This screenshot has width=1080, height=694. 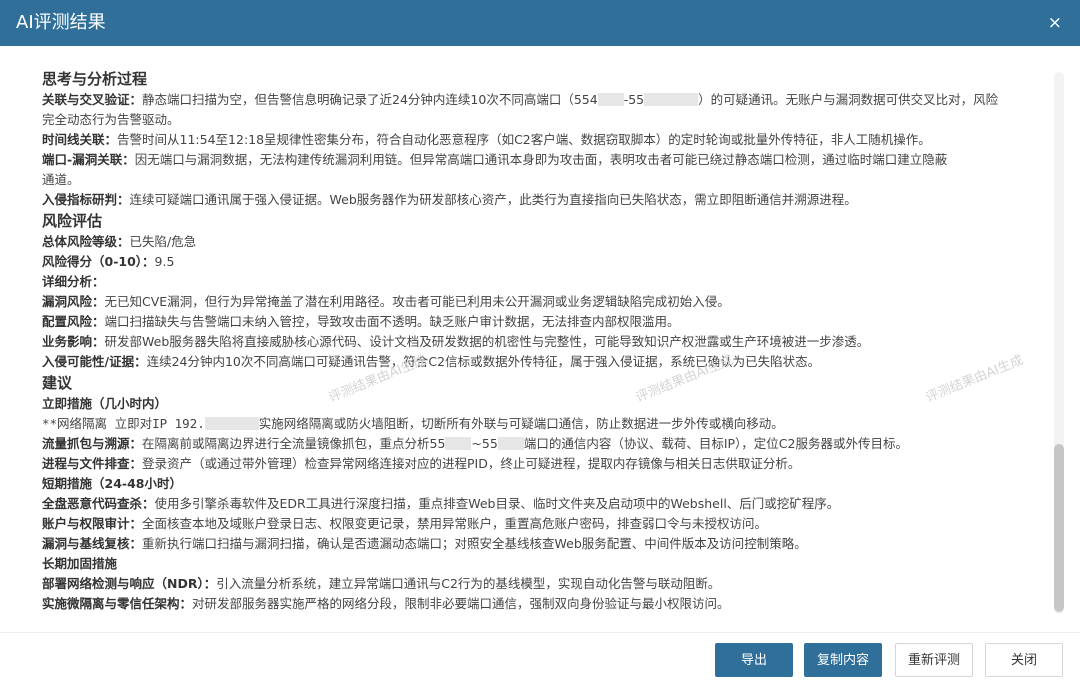 What do you see at coordinates (108, 261) in the screenshot?
I see `risk-score: 风险得分（0-10）：9.5` at bounding box center [108, 261].